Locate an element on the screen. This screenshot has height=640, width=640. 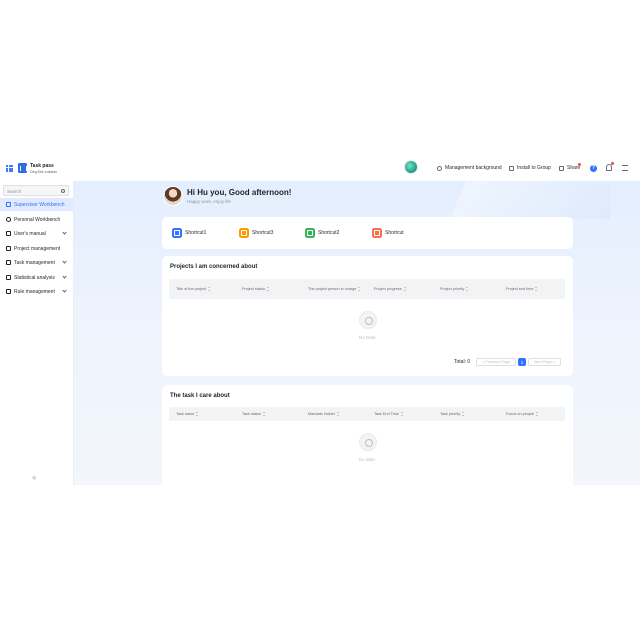
column-header: Project end time is located at coordinates (522, 289).